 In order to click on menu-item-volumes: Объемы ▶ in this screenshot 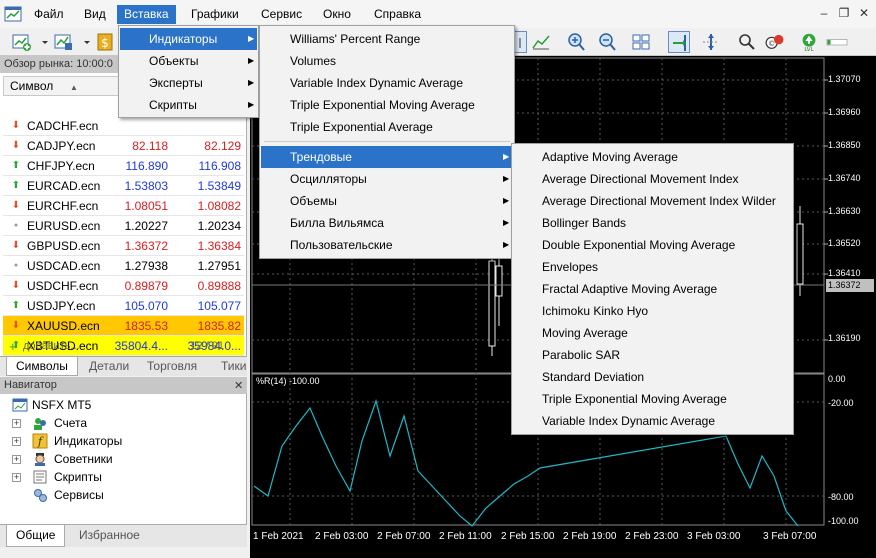, I will do `click(387, 201)`.